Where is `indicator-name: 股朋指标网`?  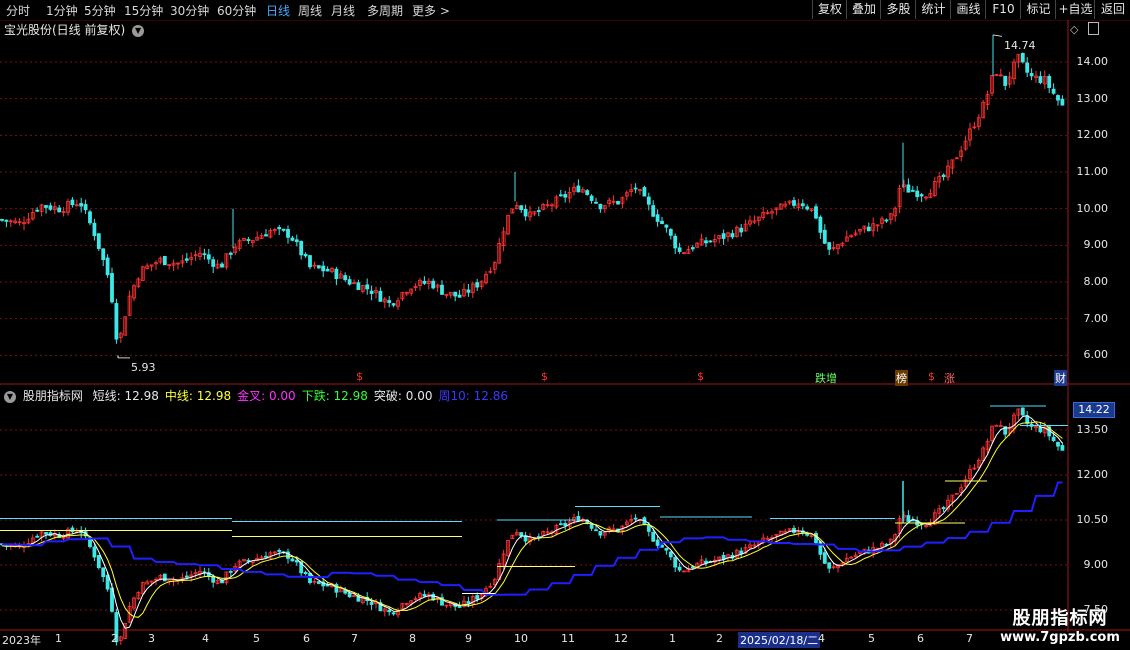 indicator-name: 股朋指标网 is located at coordinates (52, 396).